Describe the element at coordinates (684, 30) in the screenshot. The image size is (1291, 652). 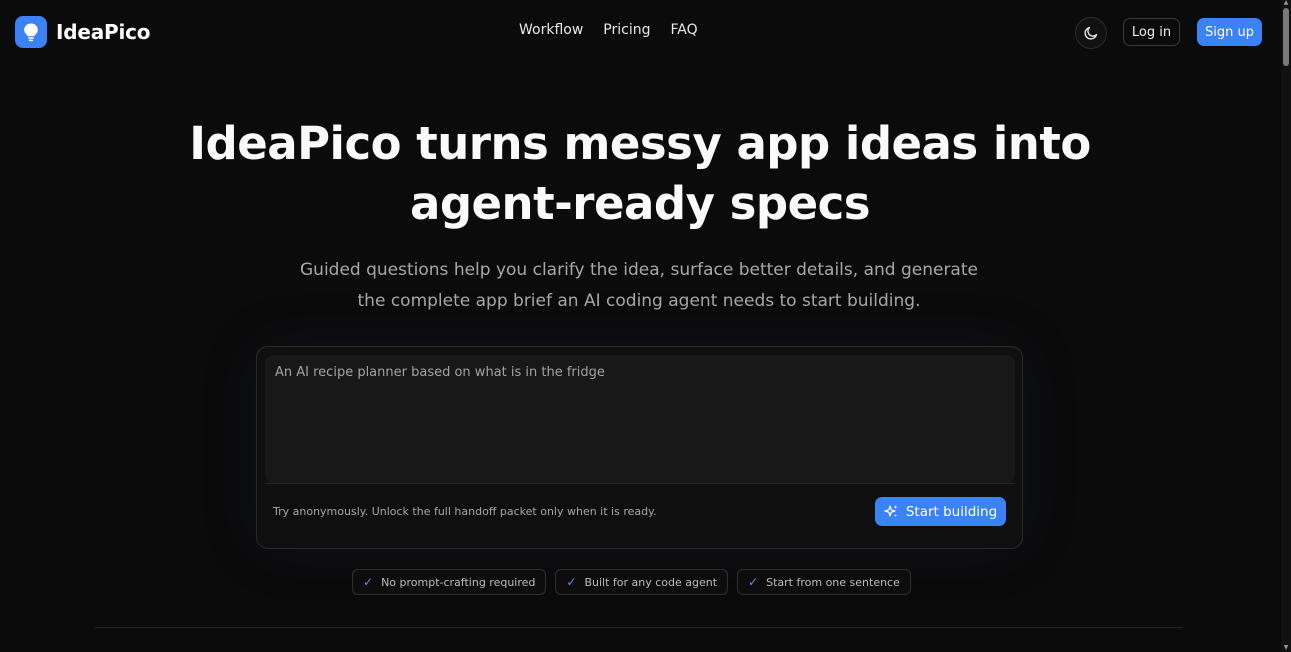
I see `nav-item-faq: FAQ` at that location.